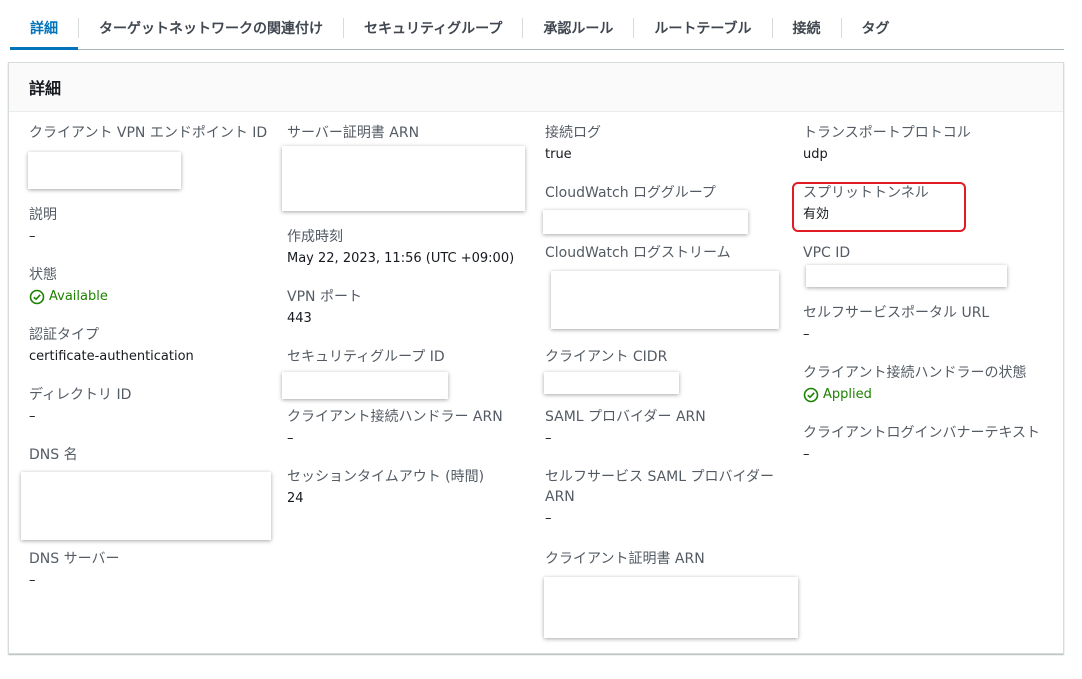 This screenshot has width=1082, height=679. What do you see at coordinates (154, 297) in the screenshot?
I see `status-value: Available` at bounding box center [154, 297].